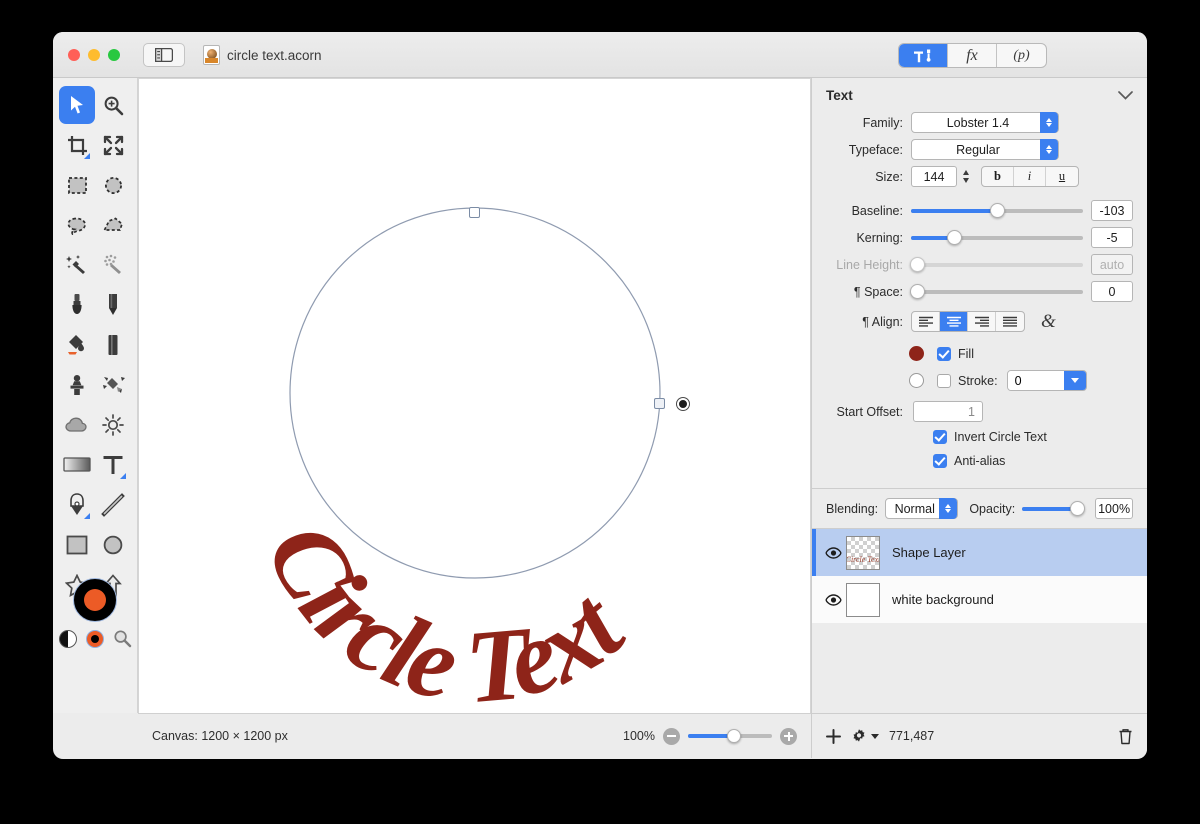 This screenshot has height=824, width=1200. I want to click on tab-tools, so click(923, 55).